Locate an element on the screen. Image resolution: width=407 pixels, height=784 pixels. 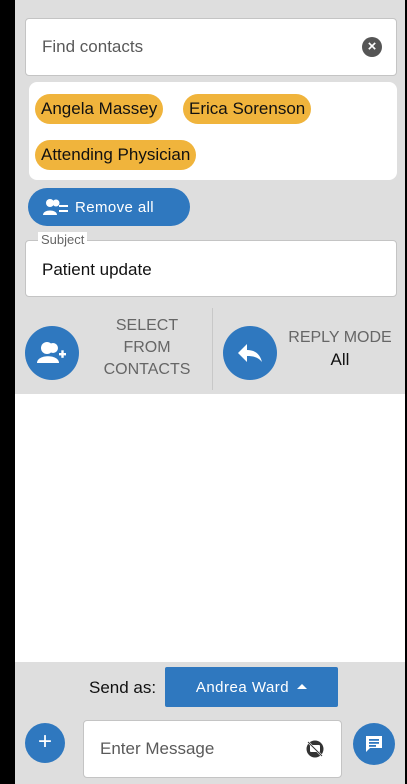
select-contacts-line2: FROM is located at coordinates (147, 347).